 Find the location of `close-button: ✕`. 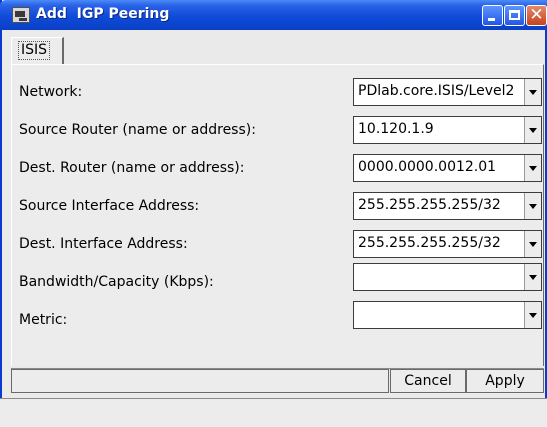

close-button: ✕ is located at coordinates (536, 15).